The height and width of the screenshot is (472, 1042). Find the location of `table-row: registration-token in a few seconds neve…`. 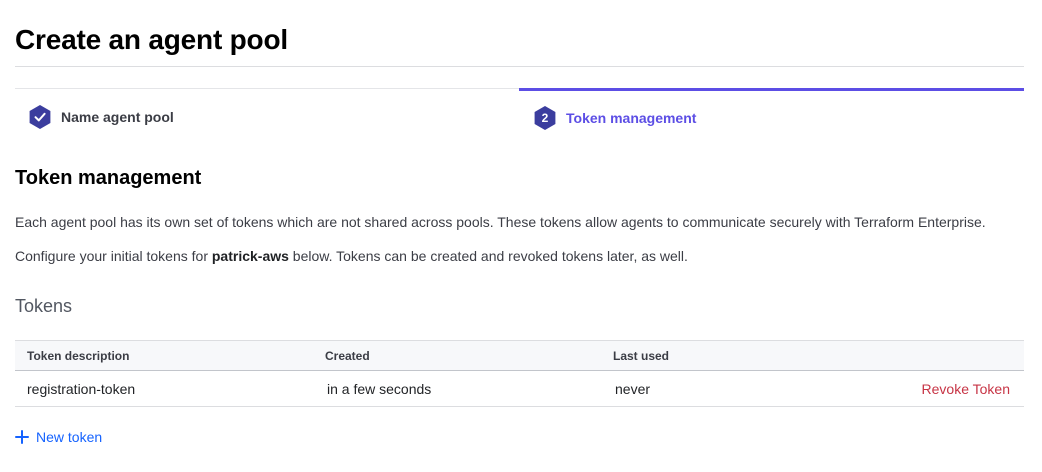

table-row: registration-token in a few seconds neve… is located at coordinates (519, 389).